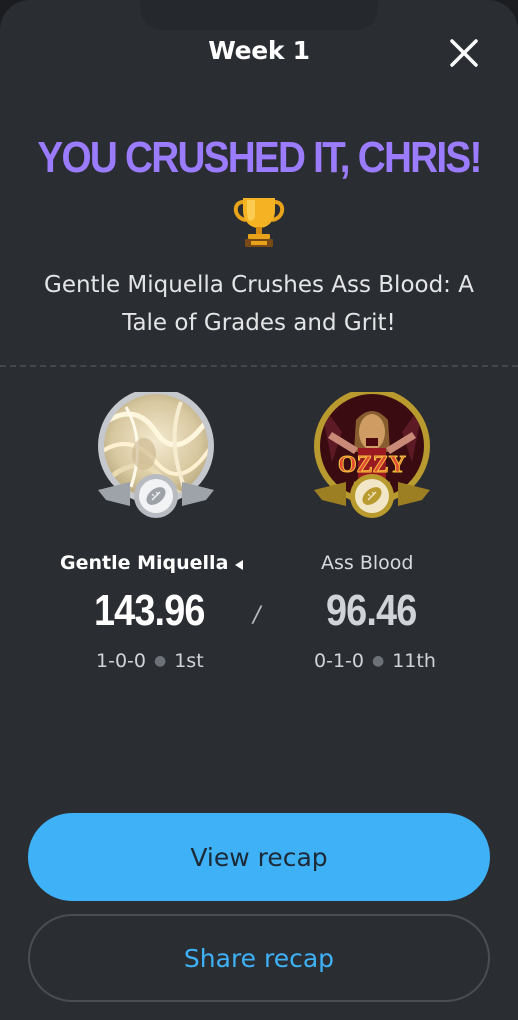 The height and width of the screenshot is (1020, 518). What do you see at coordinates (121, 661) in the screenshot?
I see `team-a-record: 1-0-0` at bounding box center [121, 661].